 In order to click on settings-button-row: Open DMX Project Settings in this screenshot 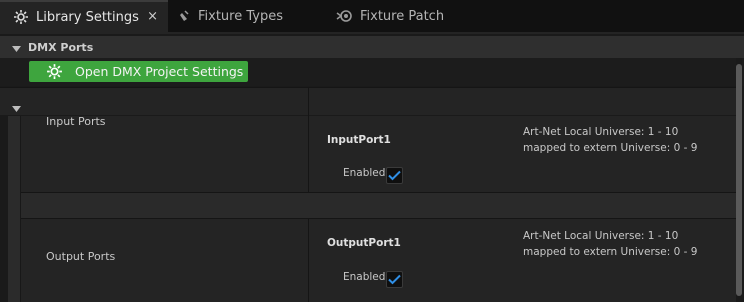, I will do `click(372, 72)`.